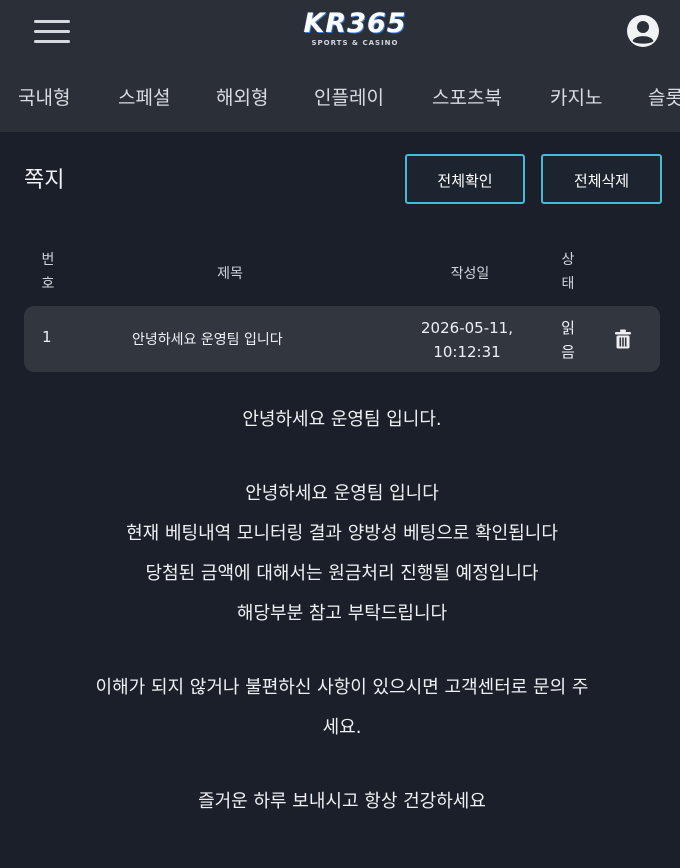 The width and height of the screenshot is (680, 868). I want to click on row-number: 1, so click(47, 337).